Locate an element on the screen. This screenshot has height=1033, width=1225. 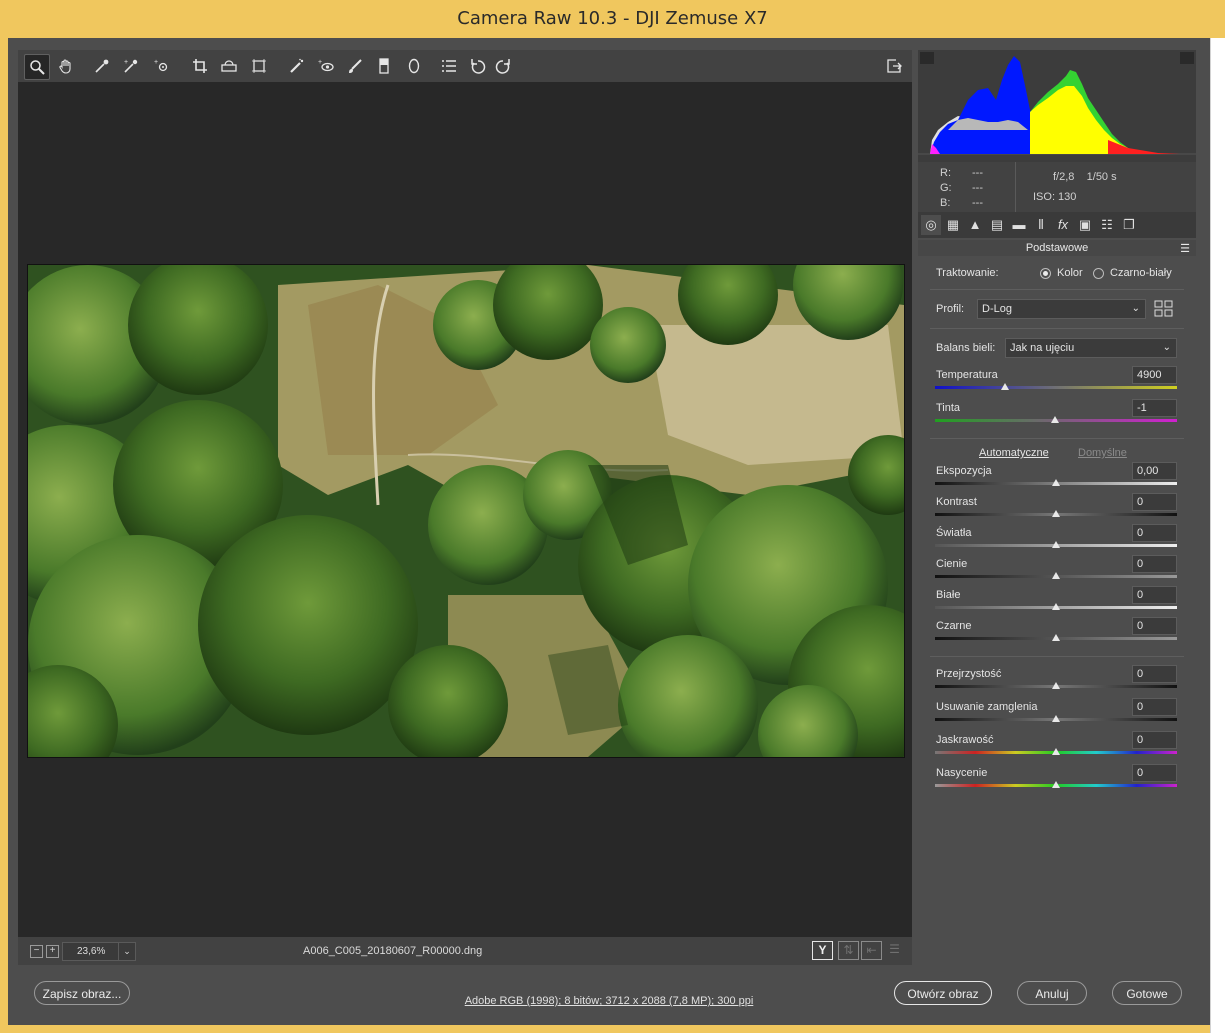
treatment-bw-radio is located at coordinates (1098, 273).